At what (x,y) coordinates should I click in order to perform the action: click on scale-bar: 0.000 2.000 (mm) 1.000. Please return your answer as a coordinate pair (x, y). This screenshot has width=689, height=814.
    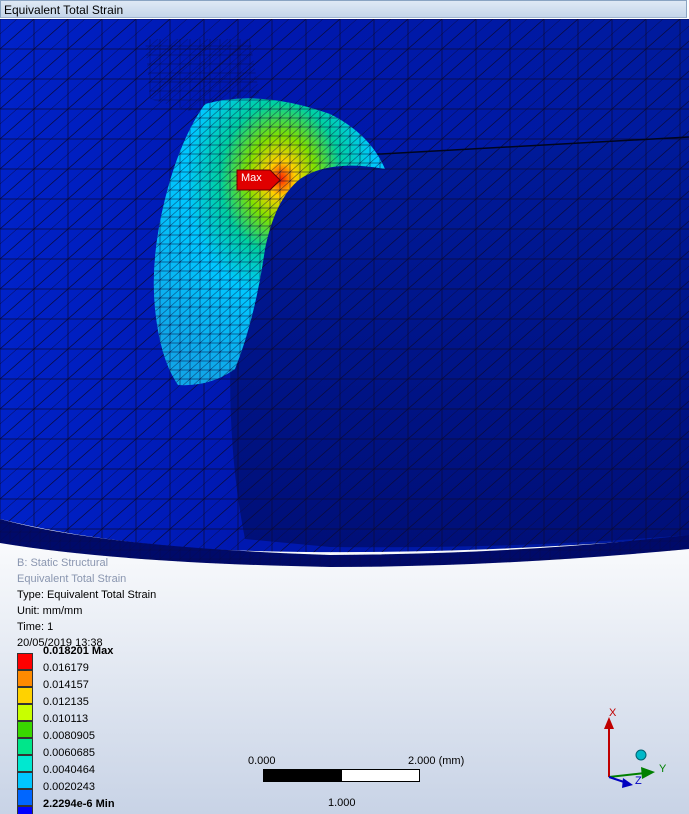
    Looking at the image, I should click on (356, 784).